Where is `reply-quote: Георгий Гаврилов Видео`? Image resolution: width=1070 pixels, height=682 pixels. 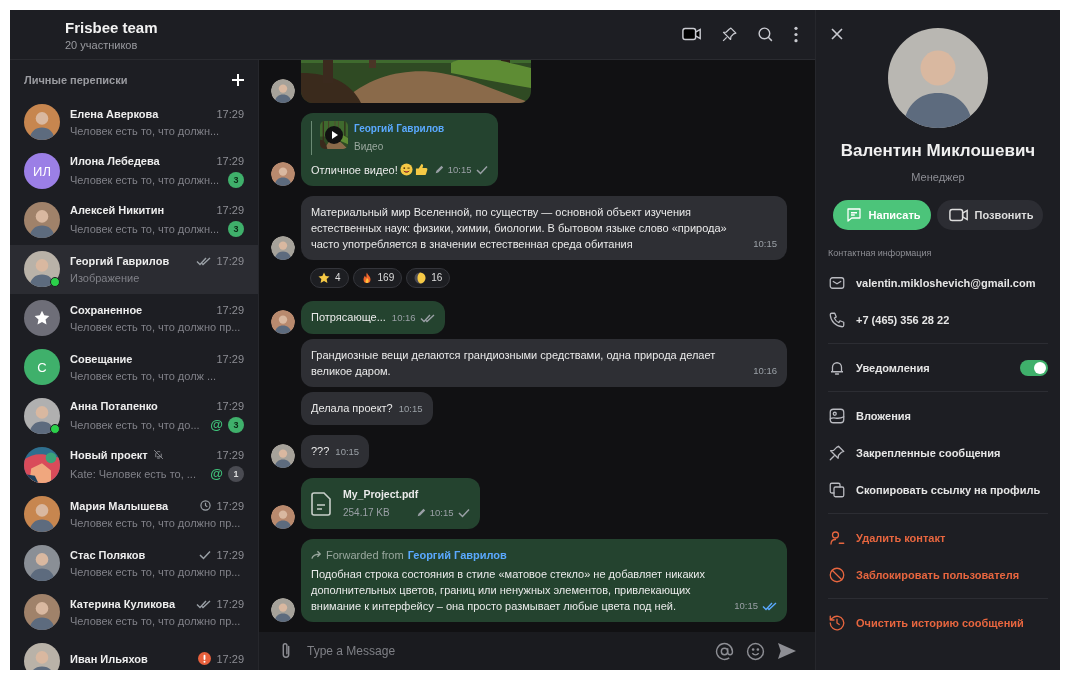
reply-quote: Георгий Гаврилов Видео is located at coordinates (399, 137).